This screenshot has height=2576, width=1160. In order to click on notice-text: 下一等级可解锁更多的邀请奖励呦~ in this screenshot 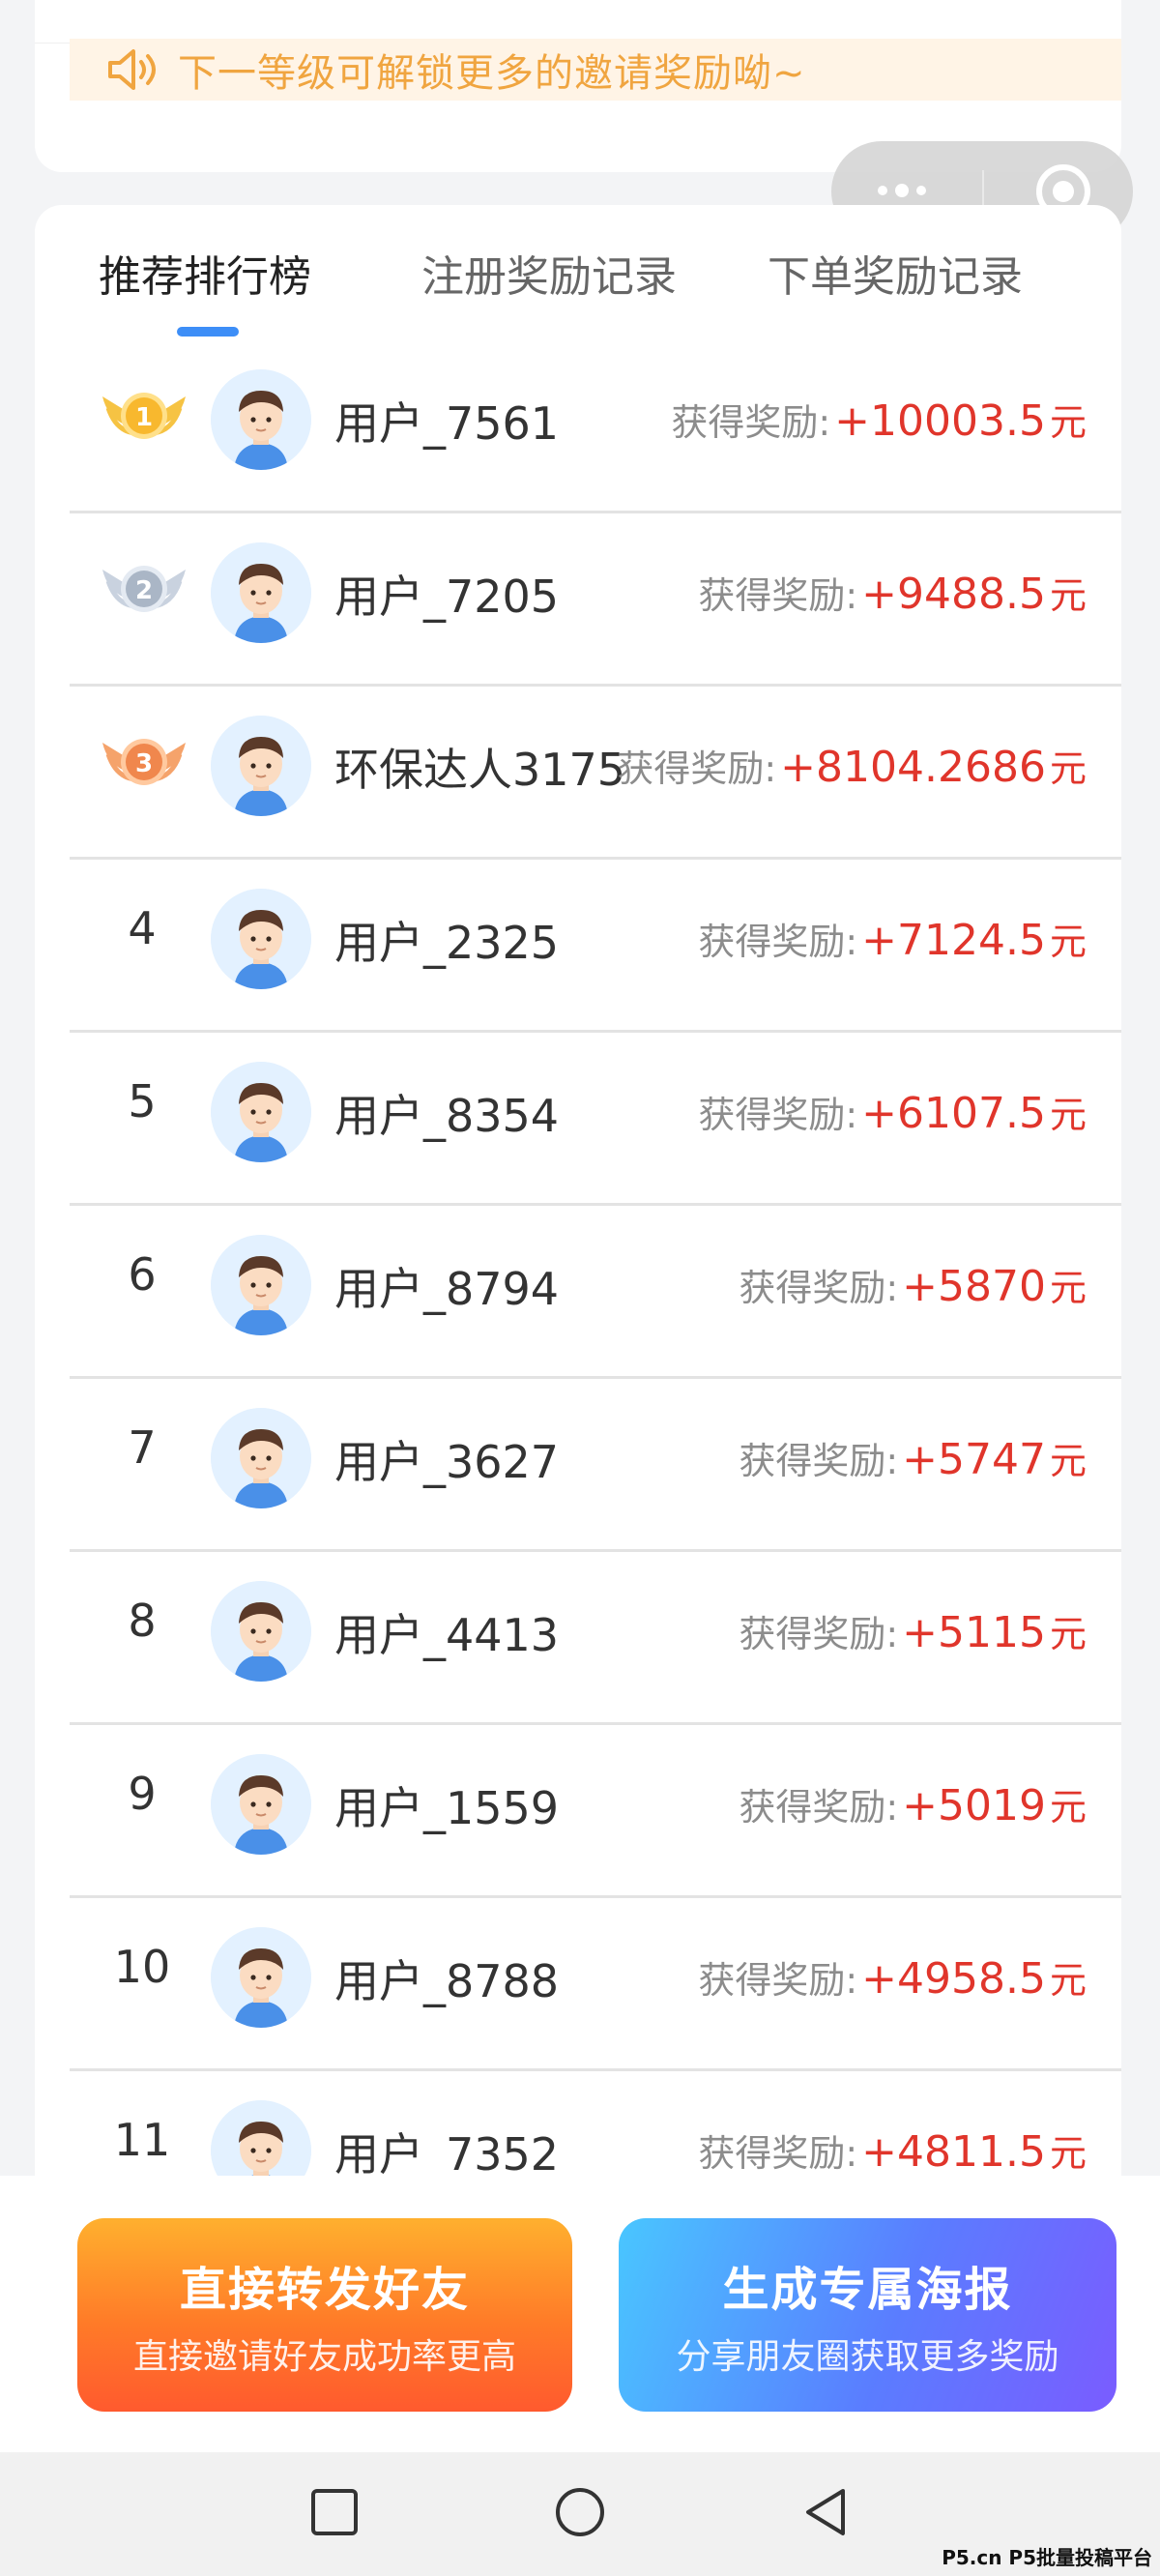, I will do `click(492, 73)`.